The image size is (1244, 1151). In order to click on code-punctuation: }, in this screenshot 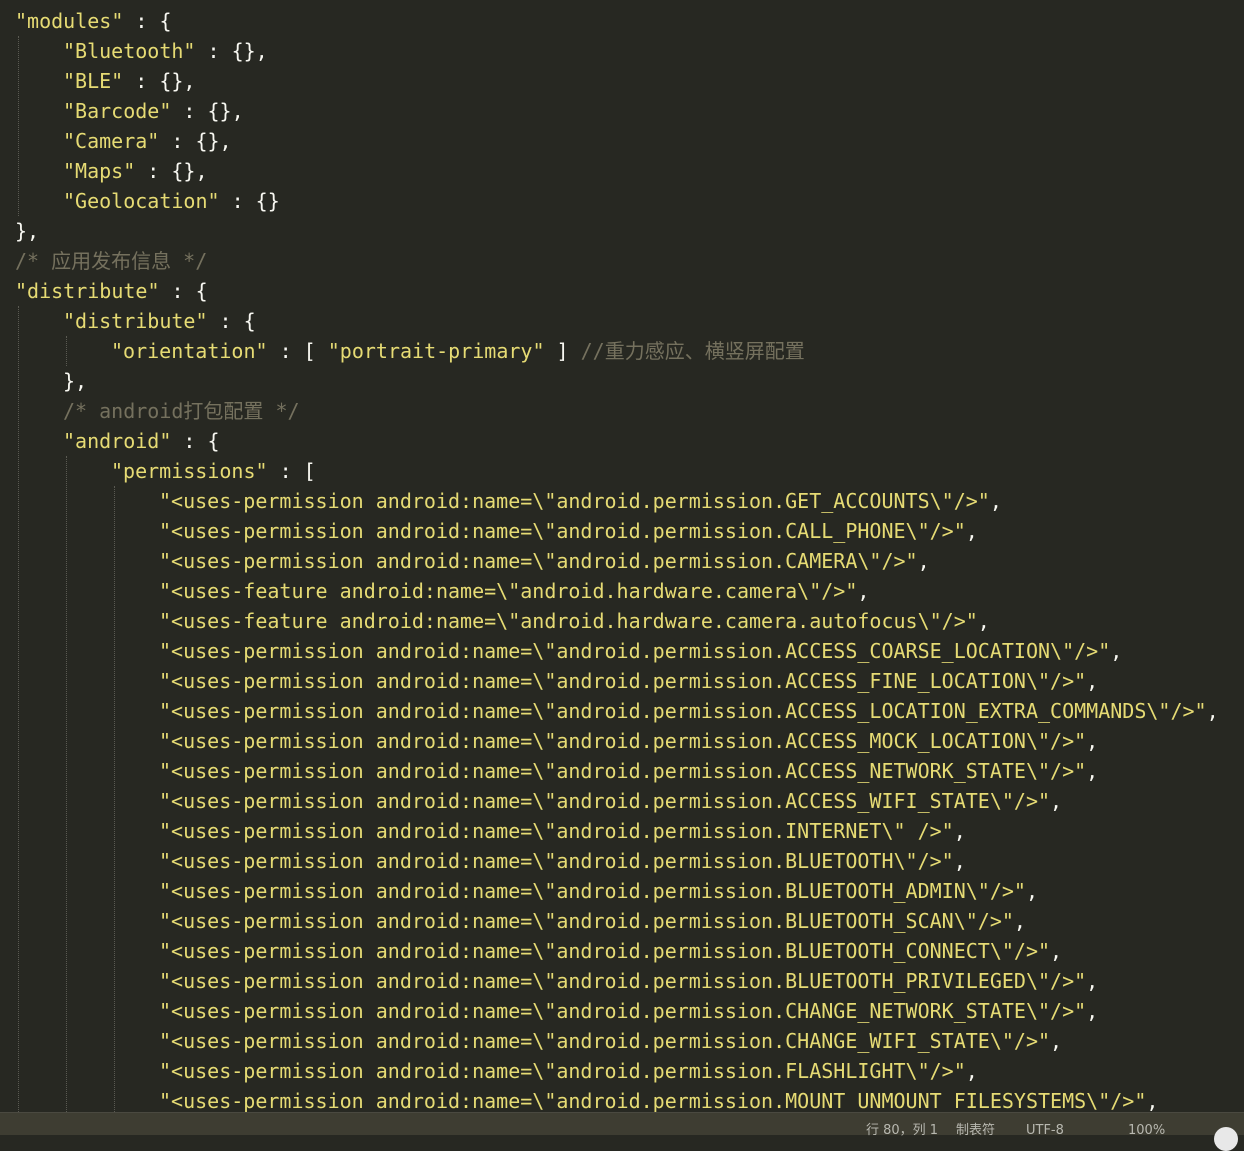, I will do `click(27, 231)`.